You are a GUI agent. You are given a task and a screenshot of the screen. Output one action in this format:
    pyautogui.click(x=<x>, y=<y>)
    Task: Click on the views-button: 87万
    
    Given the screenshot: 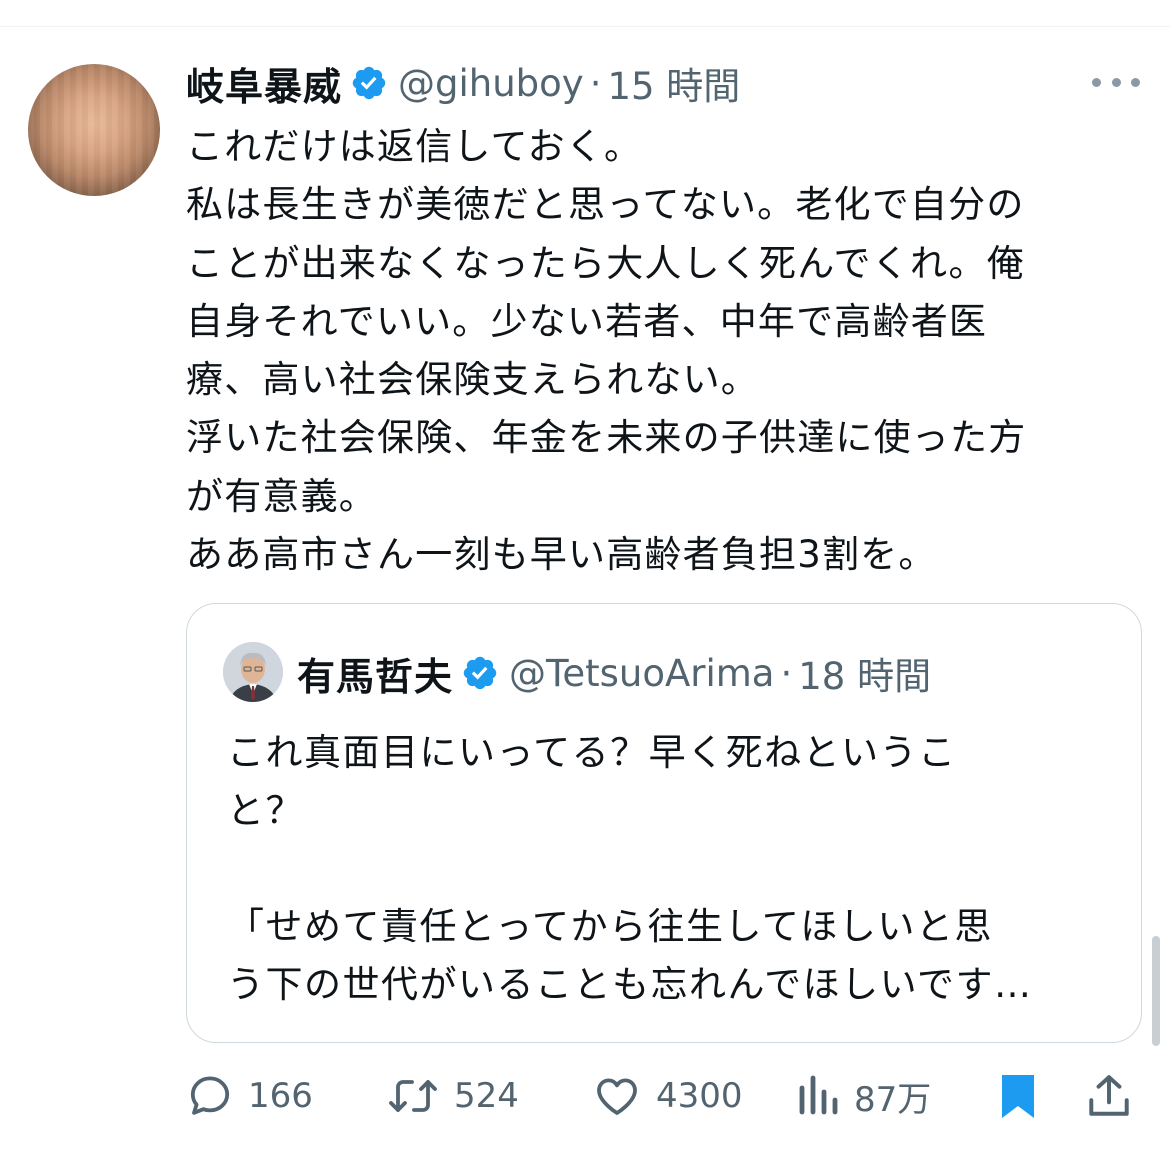 What is the action you would take?
    pyautogui.click(x=863, y=1096)
    